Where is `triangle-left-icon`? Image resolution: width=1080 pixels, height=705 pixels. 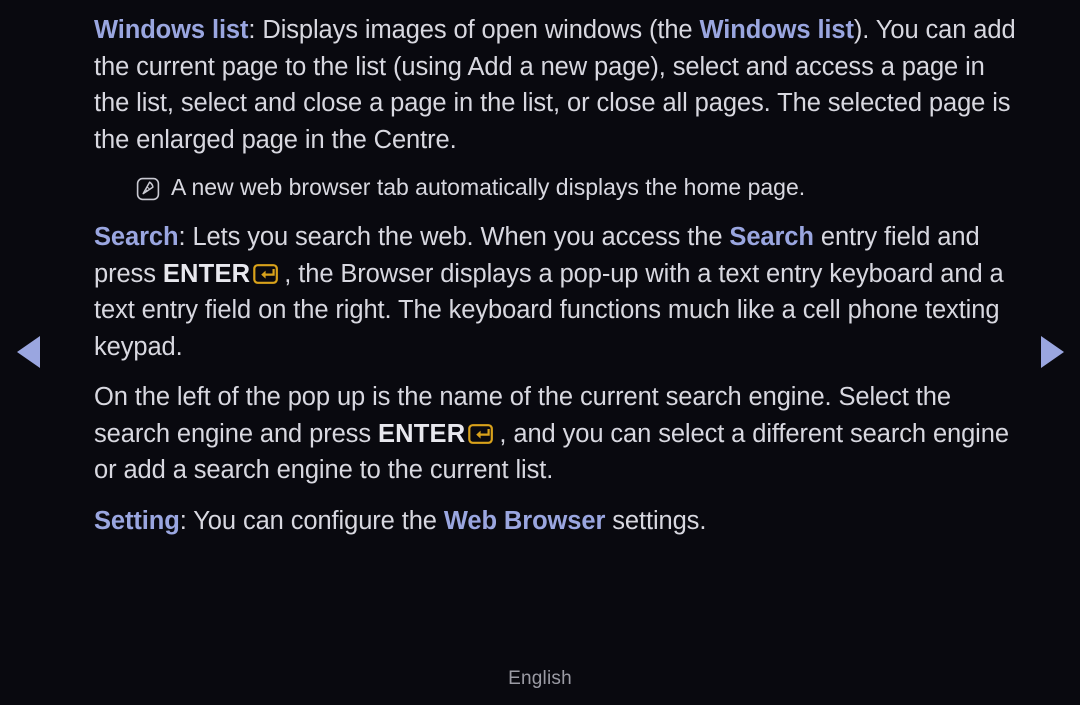
triangle-left-icon is located at coordinates (28, 352).